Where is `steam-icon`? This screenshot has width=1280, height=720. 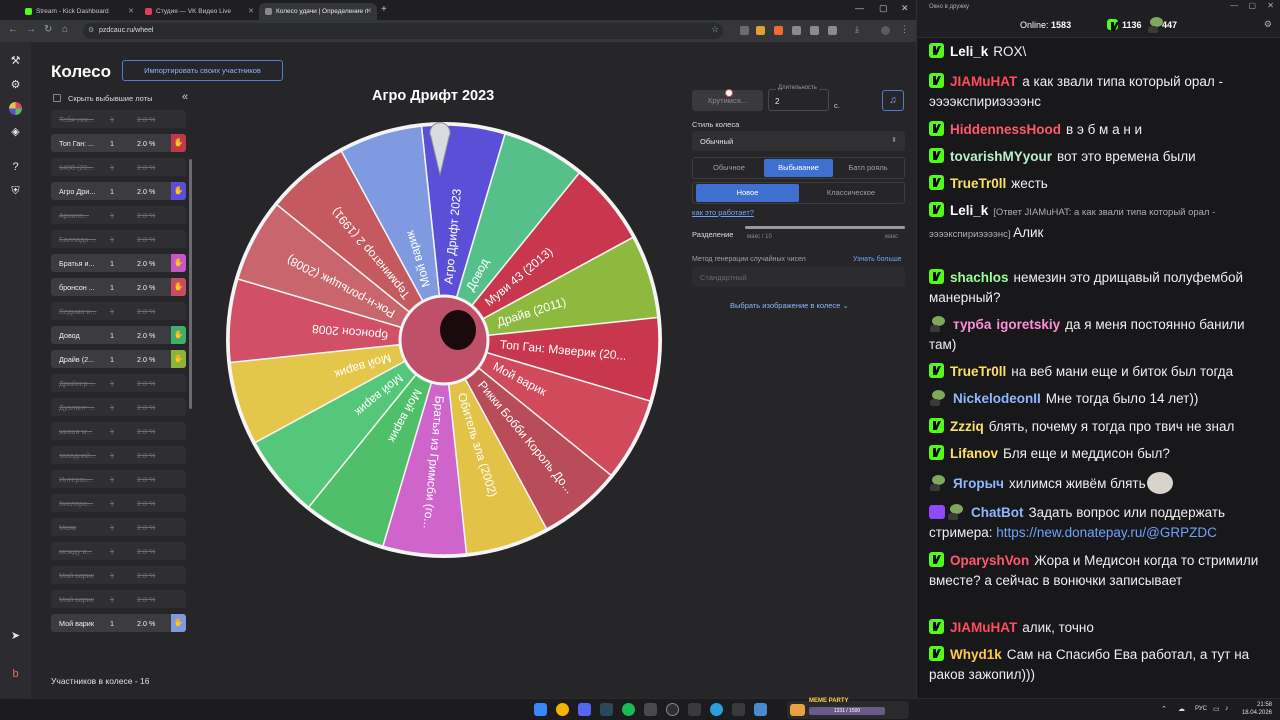
steam-icon is located at coordinates (606, 709).